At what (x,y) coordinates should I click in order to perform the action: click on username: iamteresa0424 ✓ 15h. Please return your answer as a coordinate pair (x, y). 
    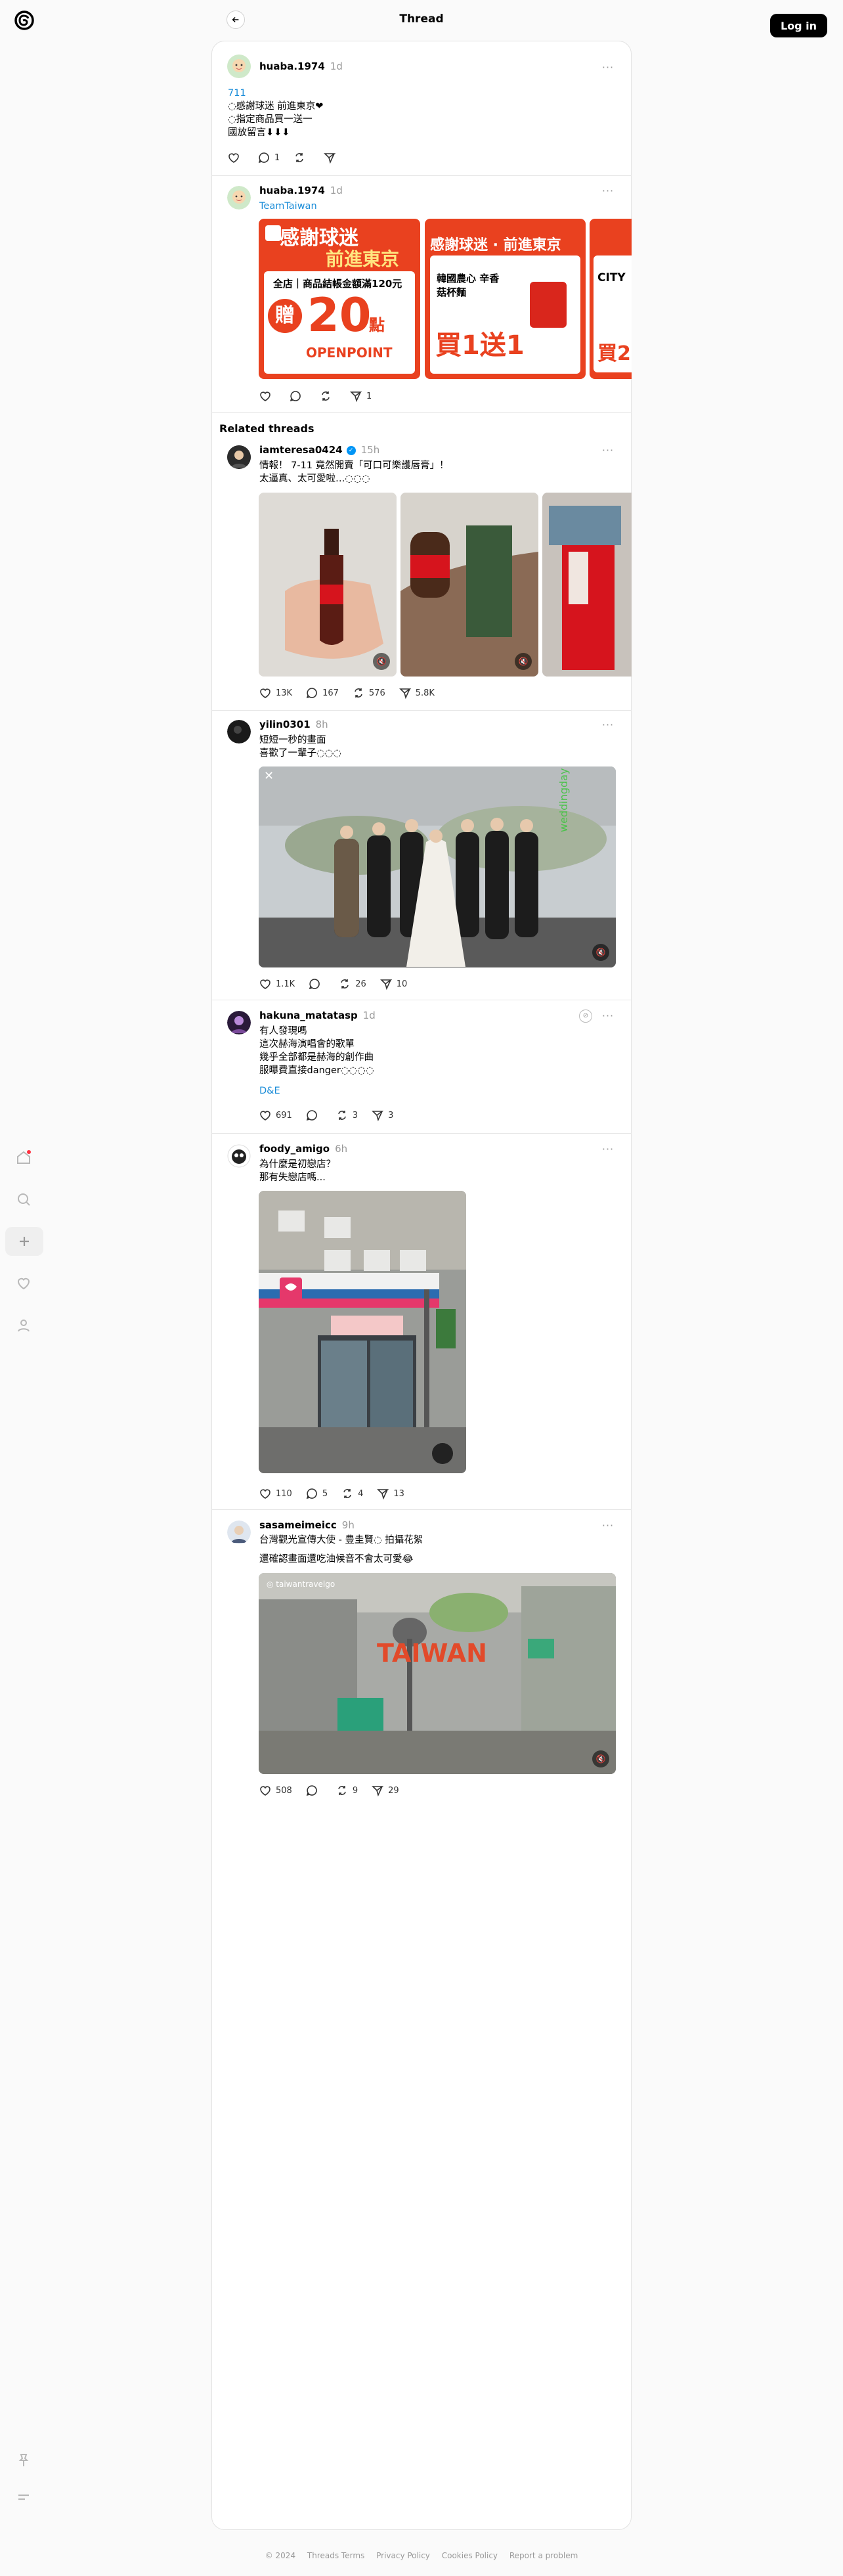
    Looking at the image, I should click on (319, 449).